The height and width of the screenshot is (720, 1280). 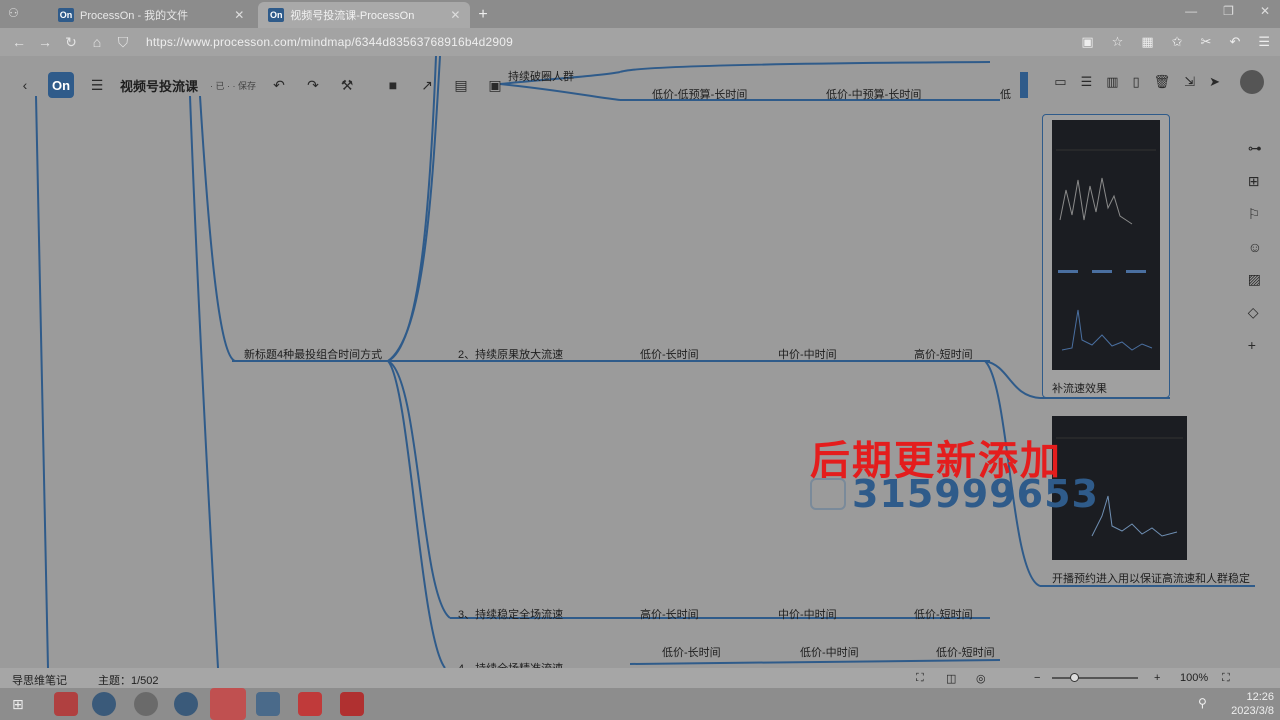 What do you see at coordinates (1228, 11) in the screenshot?
I see `maximize-icon: ❐` at bounding box center [1228, 11].